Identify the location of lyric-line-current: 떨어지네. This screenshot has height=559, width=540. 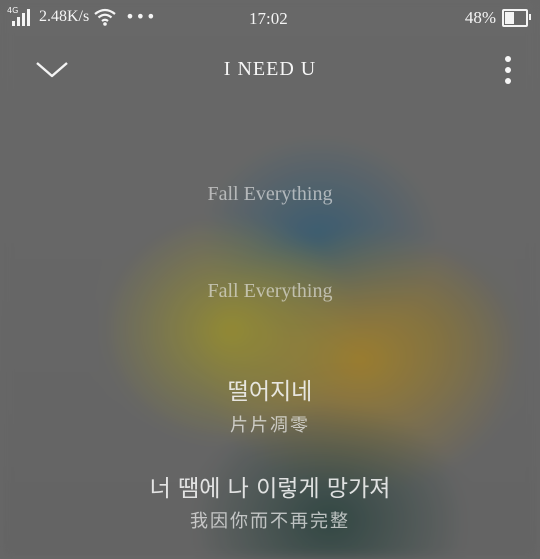
(270, 389).